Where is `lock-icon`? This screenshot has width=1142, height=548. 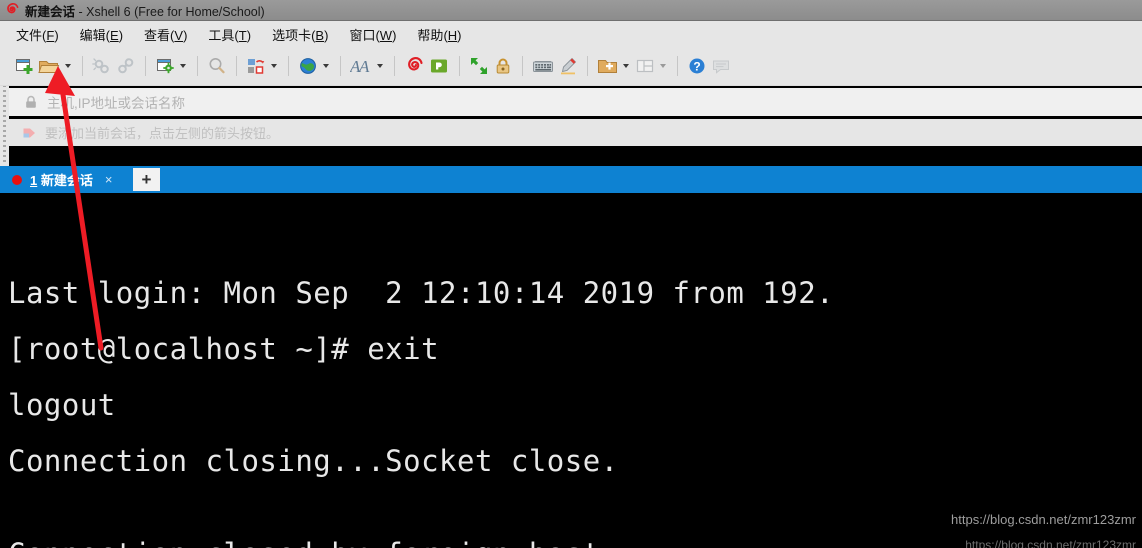 lock-icon is located at coordinates (503, 66).